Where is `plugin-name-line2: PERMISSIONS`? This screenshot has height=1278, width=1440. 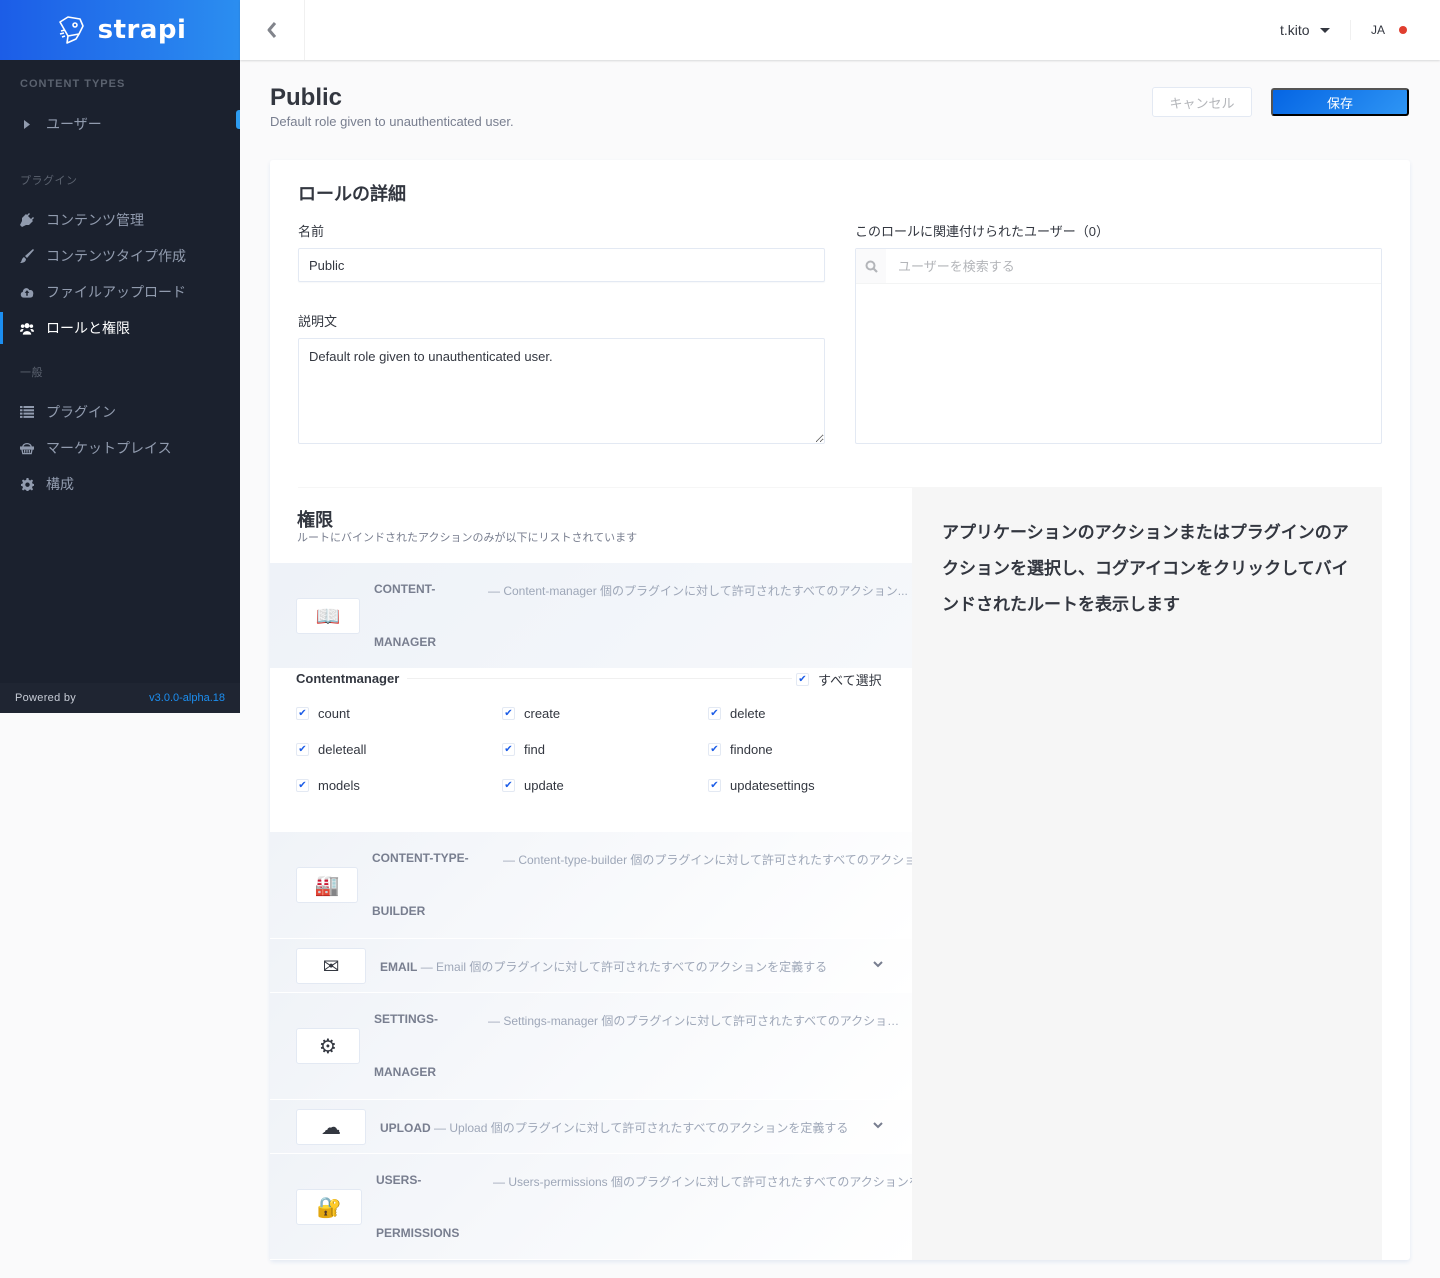 plugin-name-line2: PERMISSIONS is located at coordinates (418, 1233).